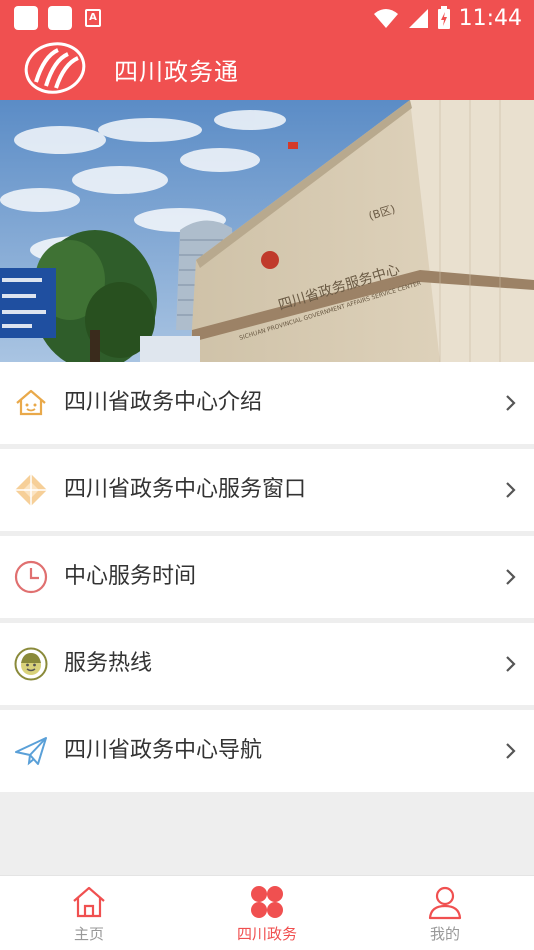  What do you see at coordinates (444, 934) in the screenshot?
I see `tab-label: 我的` at bounding box center [444, 934].